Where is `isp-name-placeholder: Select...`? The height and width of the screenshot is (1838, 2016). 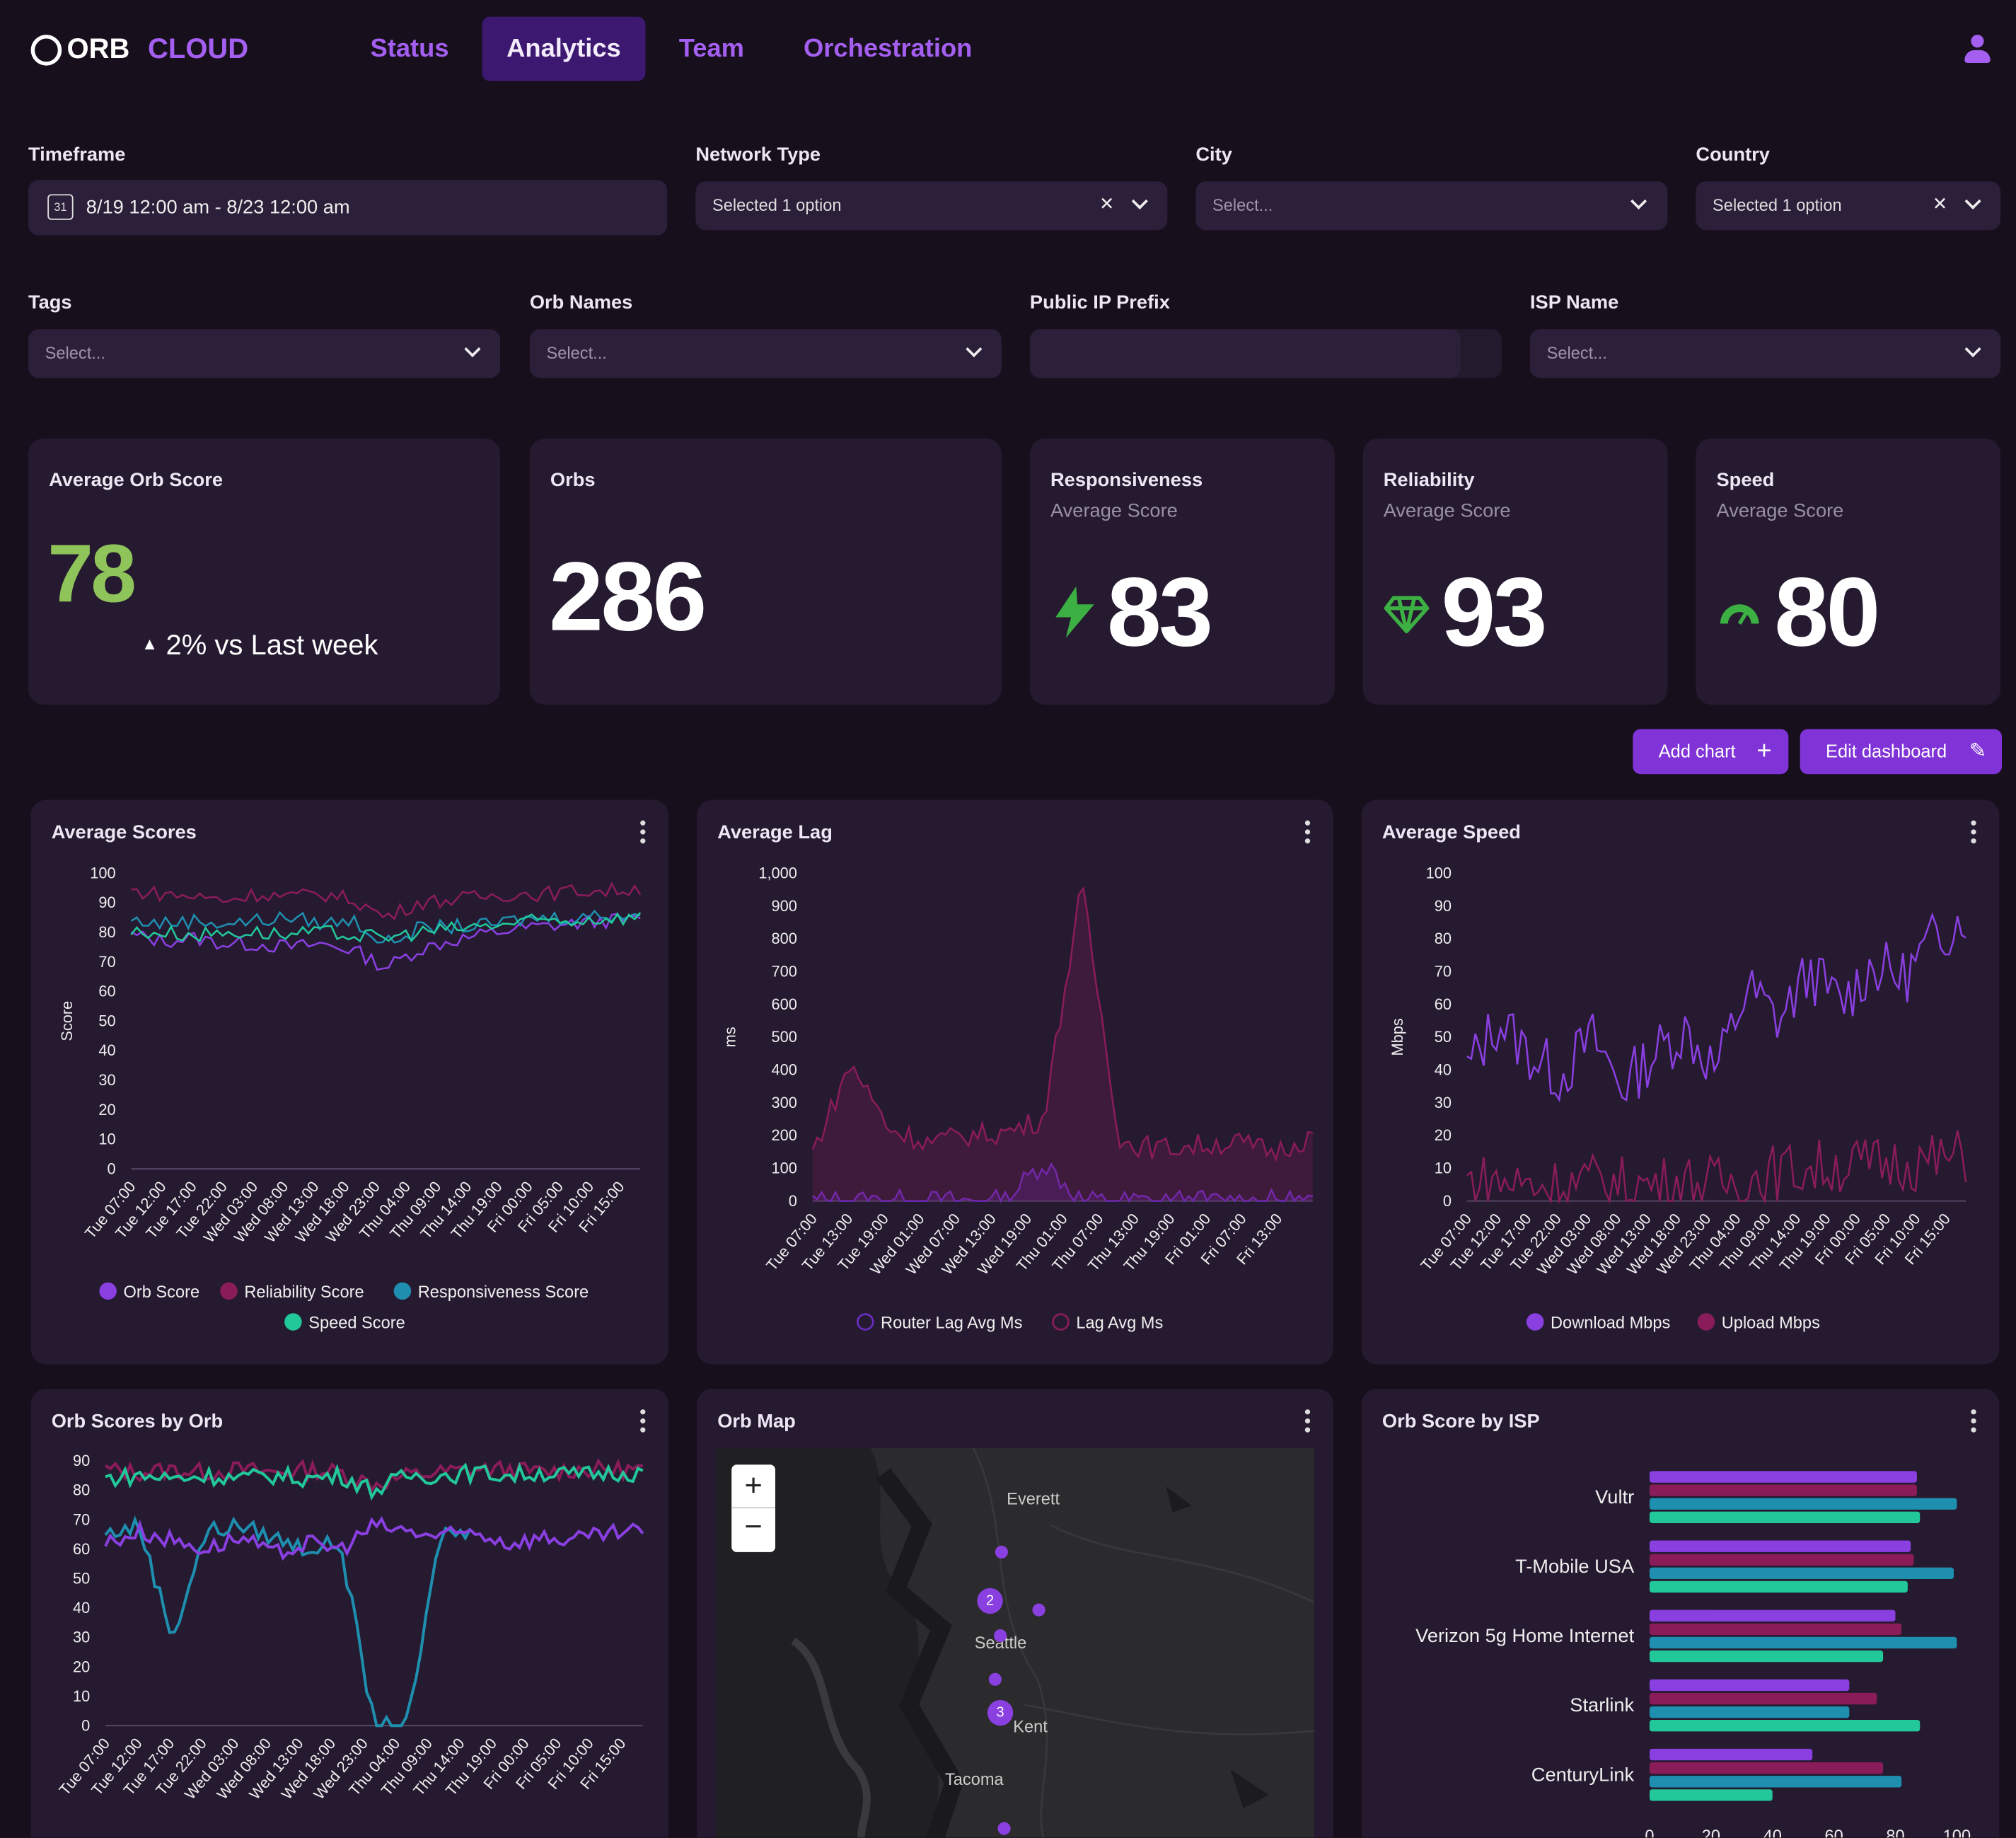
isp-name-placeholder: Select... is located at coordinates (1576, 353).